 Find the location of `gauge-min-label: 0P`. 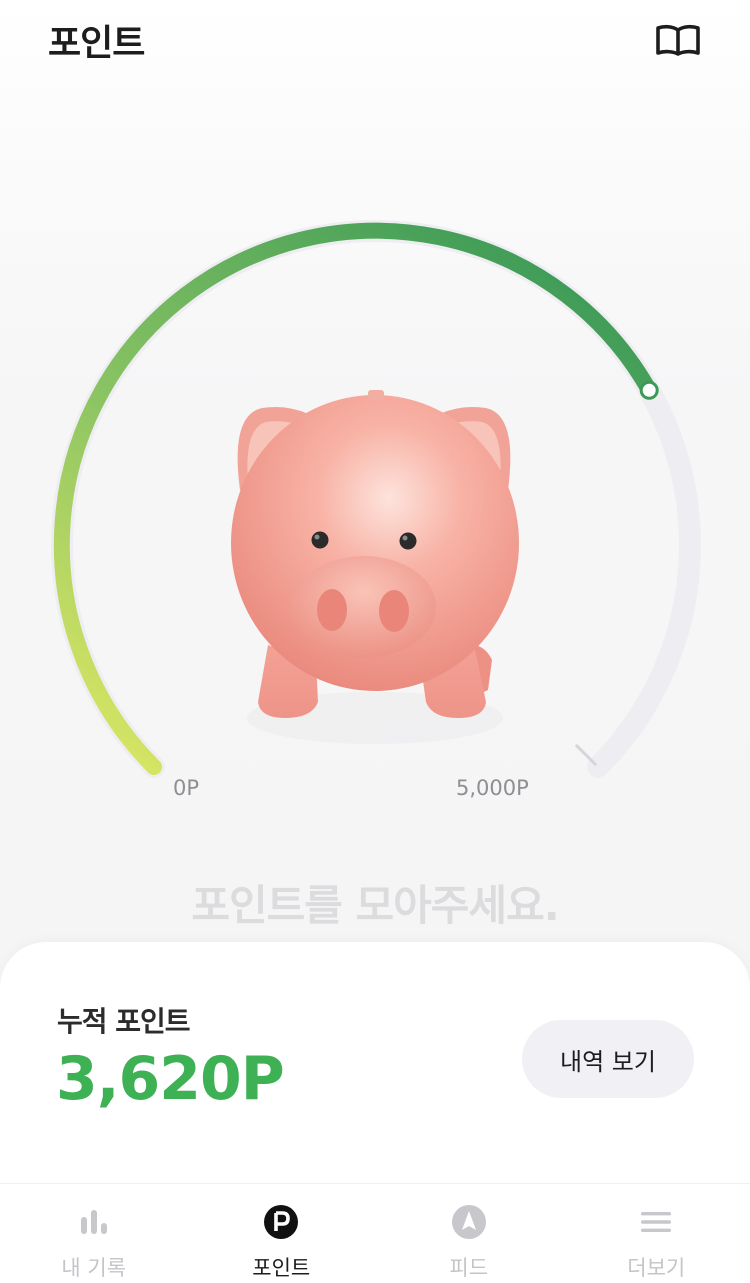

gauge-min-label: 0P is located at coordinates (186, 788).